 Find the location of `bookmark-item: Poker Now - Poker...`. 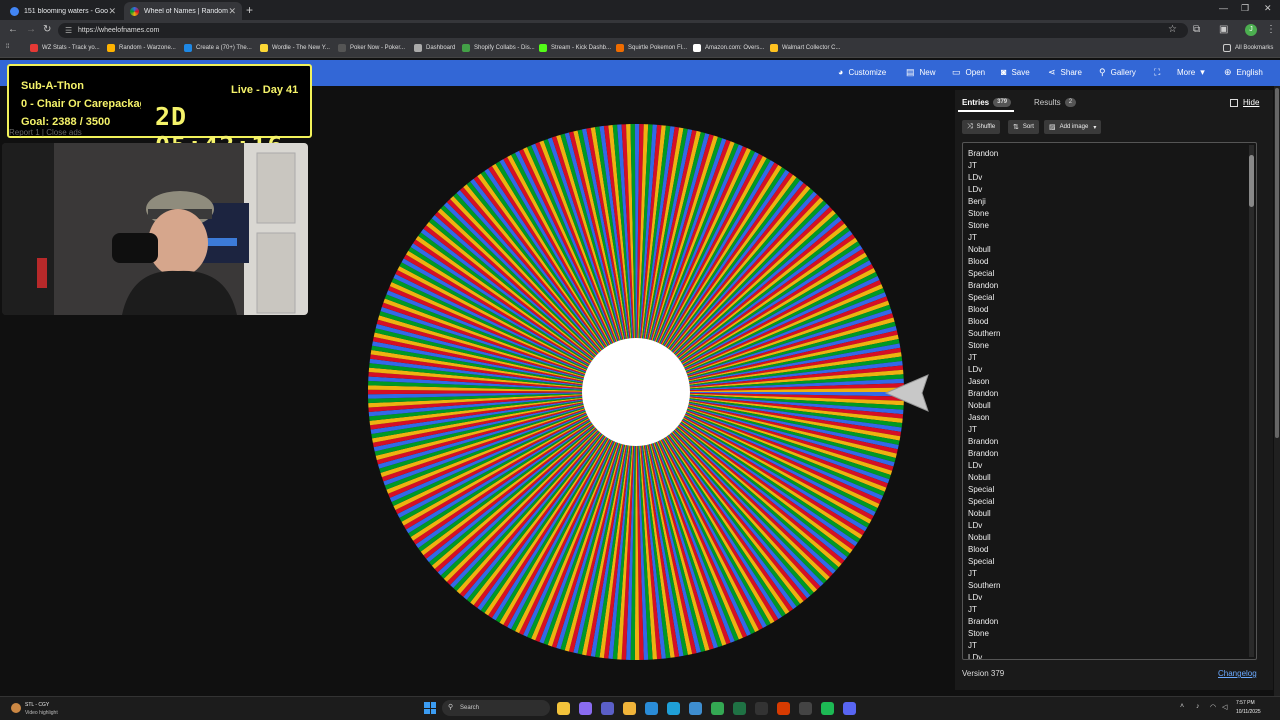

bookmark-item: Poker Now - Poker... is located at coordinates (371, 48).